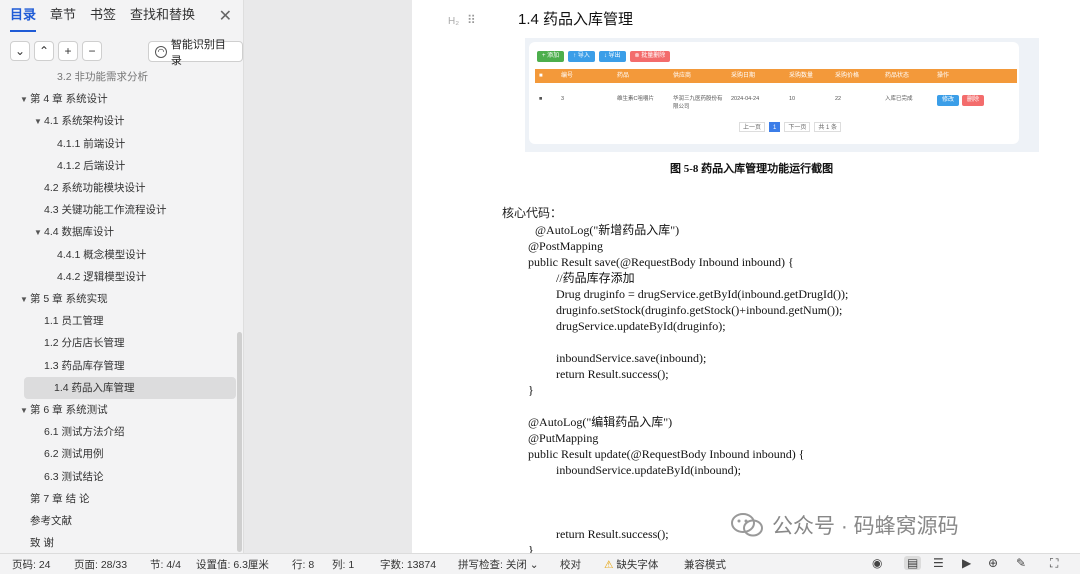 The image size is (1080, 574). What do you see at coordinates (105, 210) in the screenshot?
I see `toc-item-label: 4.3 关键功能工作流程设计` at bounding box center [105, 210].